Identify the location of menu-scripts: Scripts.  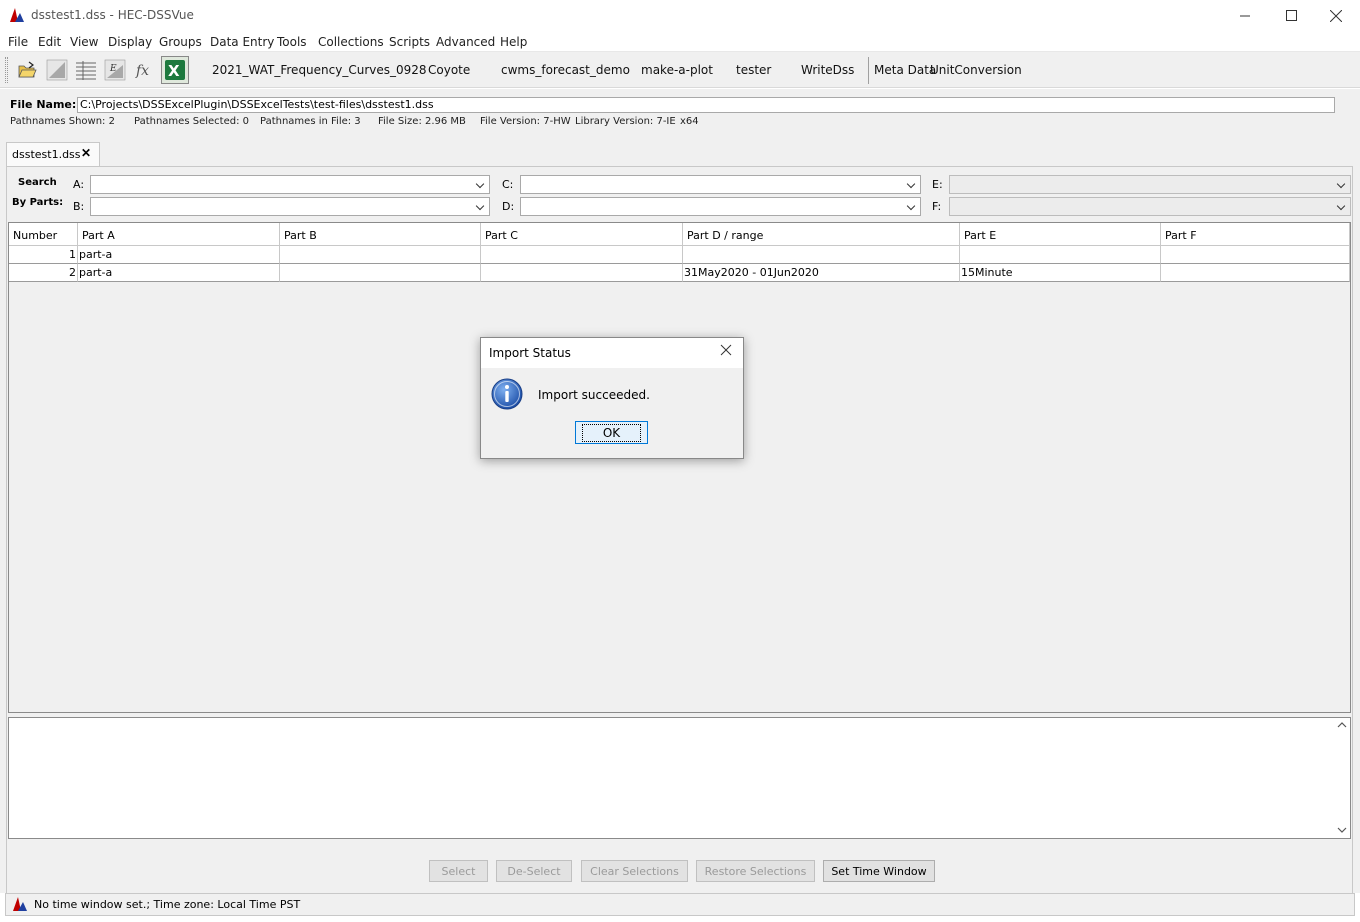
(409, 42).